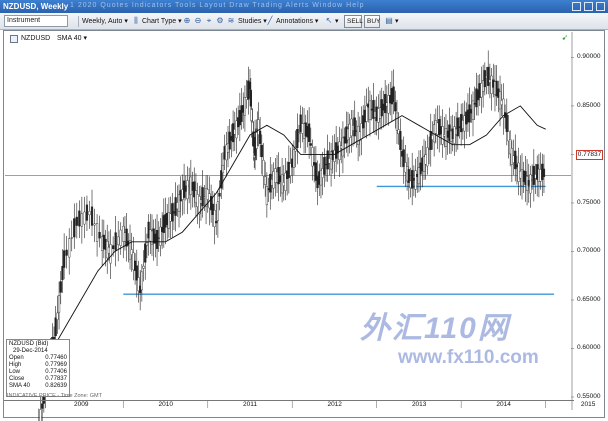 Image resolution: width=608 pixels, height=421 pixels. I want to click on info-value: 0.82639, so click(56, 386).